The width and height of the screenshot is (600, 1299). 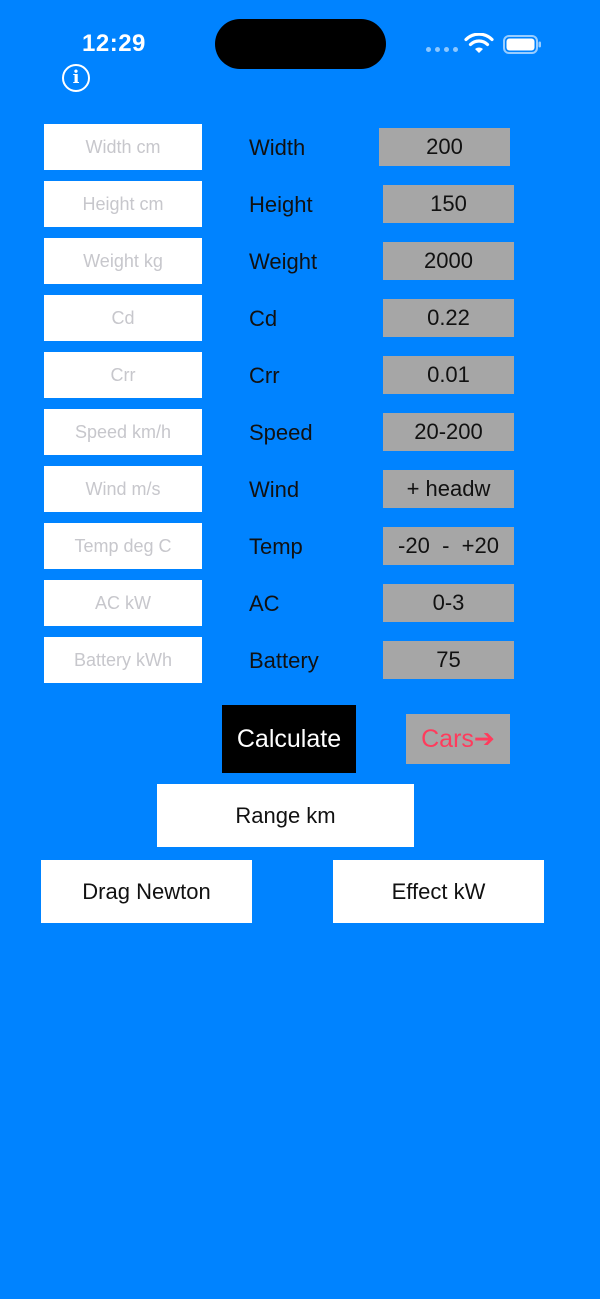 I want to click on range-output: Range km, so click(x=285, y=815).